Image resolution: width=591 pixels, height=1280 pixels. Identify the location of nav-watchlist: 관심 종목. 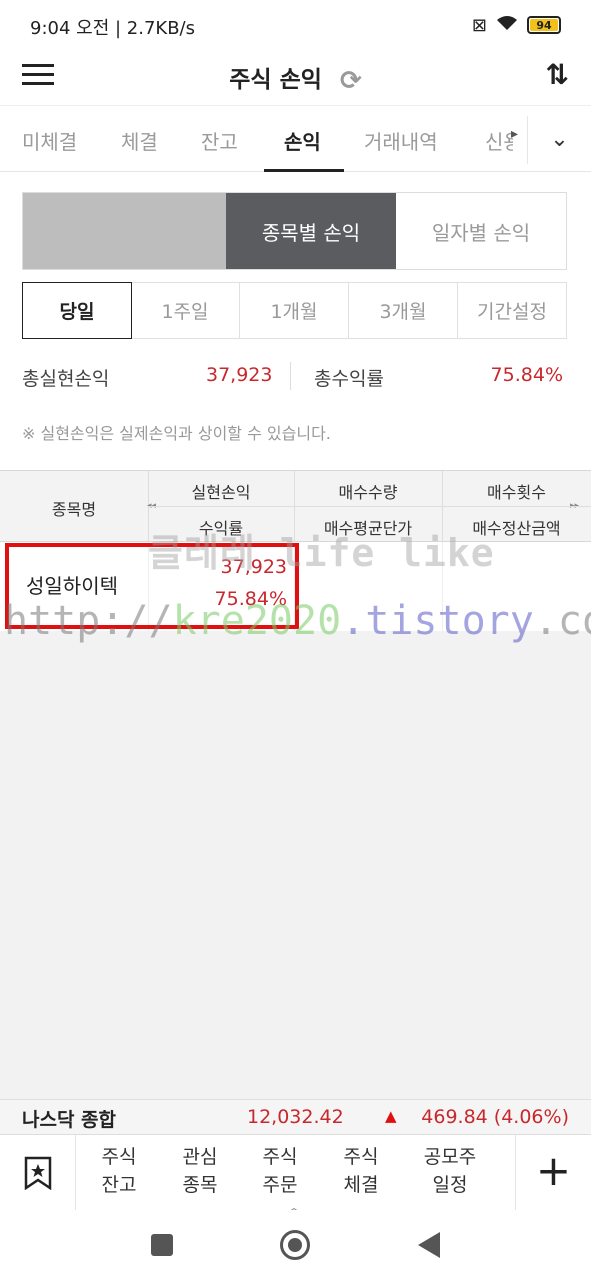
(200, 1171).